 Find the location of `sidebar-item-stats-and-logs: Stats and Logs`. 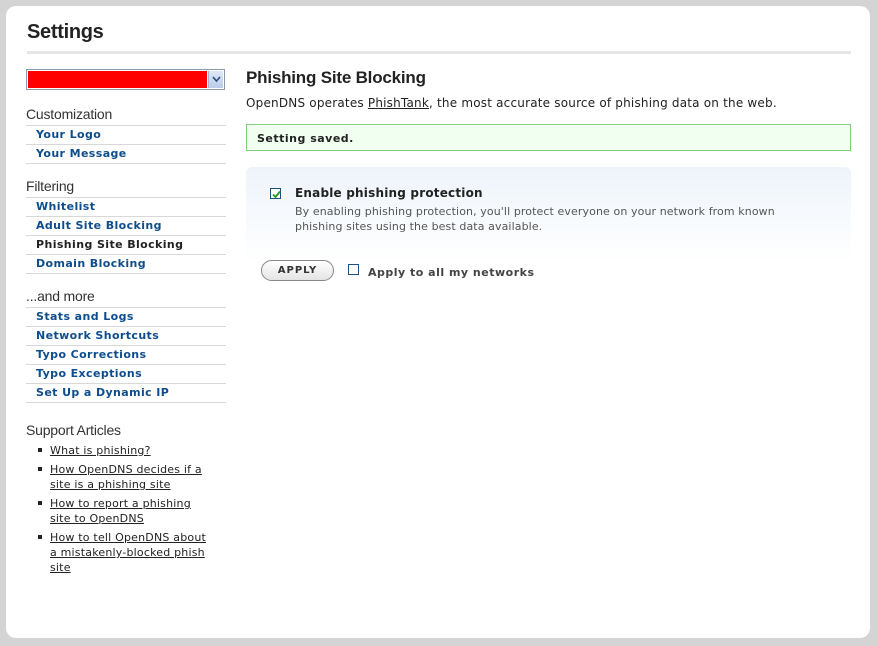

sidebar-item-stats-and-logs: Stats and Logs is located at coordinates (126, 317).